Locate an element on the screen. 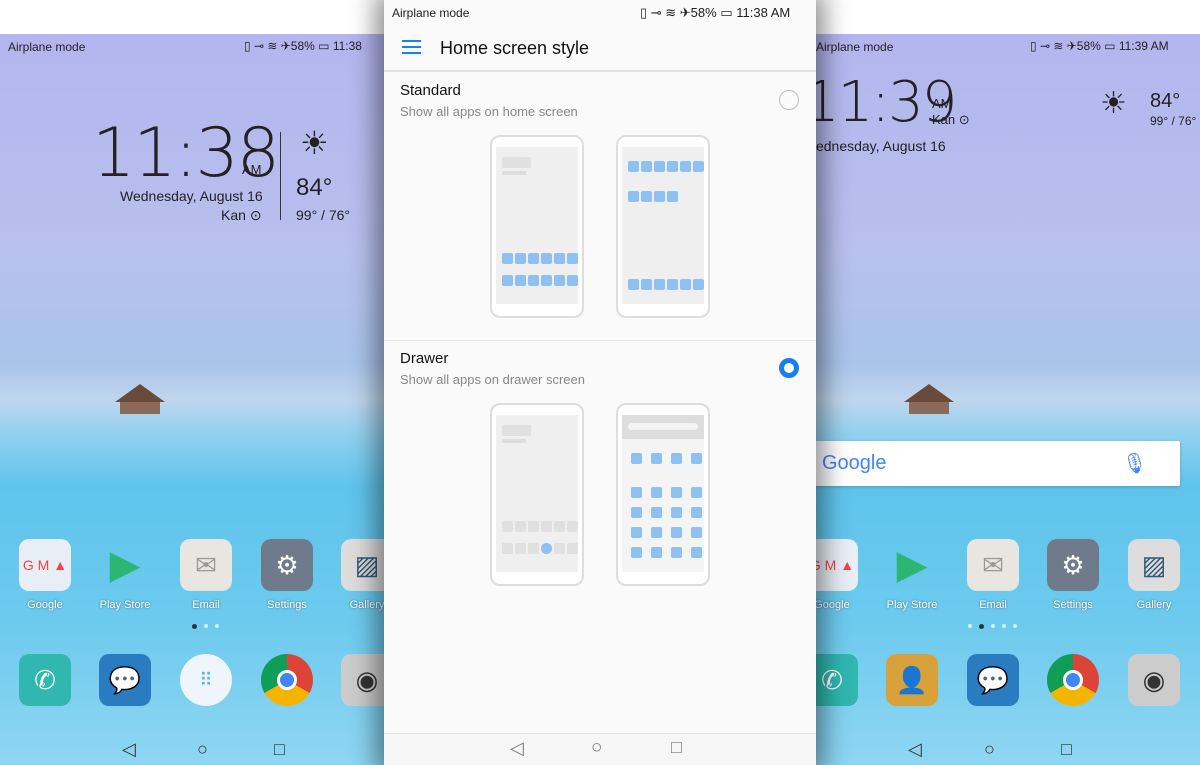 The width and height of the screenshot is (1200, 765). phone-icon: ✆ is located at coordinates (45, 680).